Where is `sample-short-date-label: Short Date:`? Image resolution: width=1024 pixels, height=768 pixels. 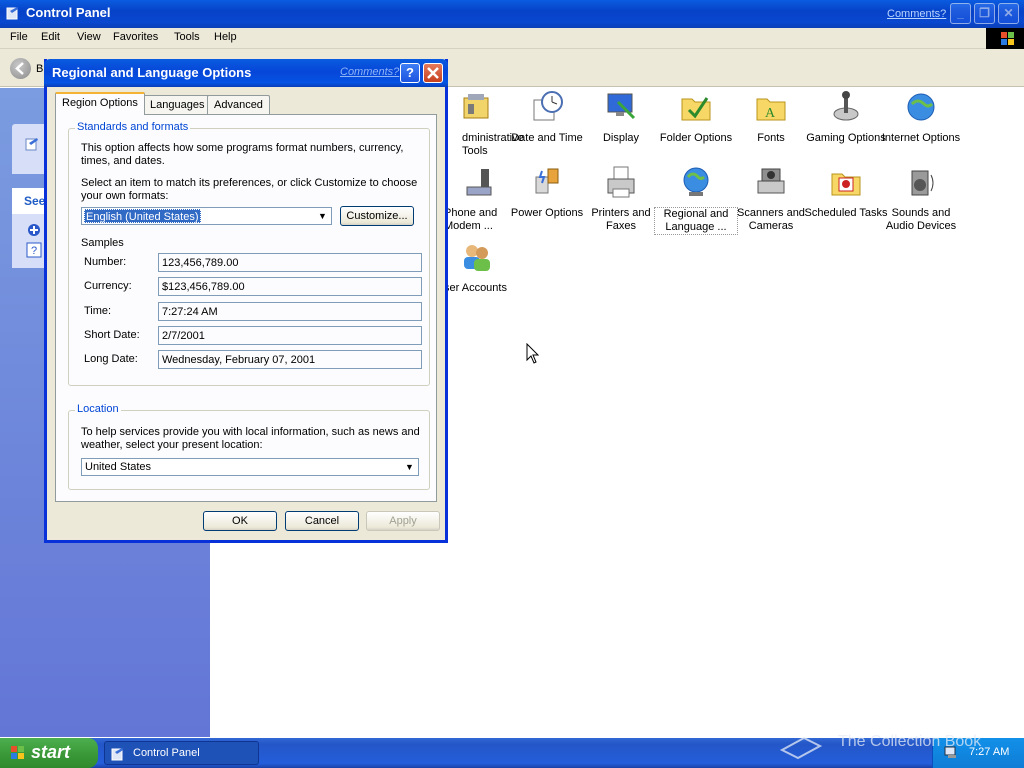 sample-short-date-label: Short Date: is located at coordinates (112, 335).